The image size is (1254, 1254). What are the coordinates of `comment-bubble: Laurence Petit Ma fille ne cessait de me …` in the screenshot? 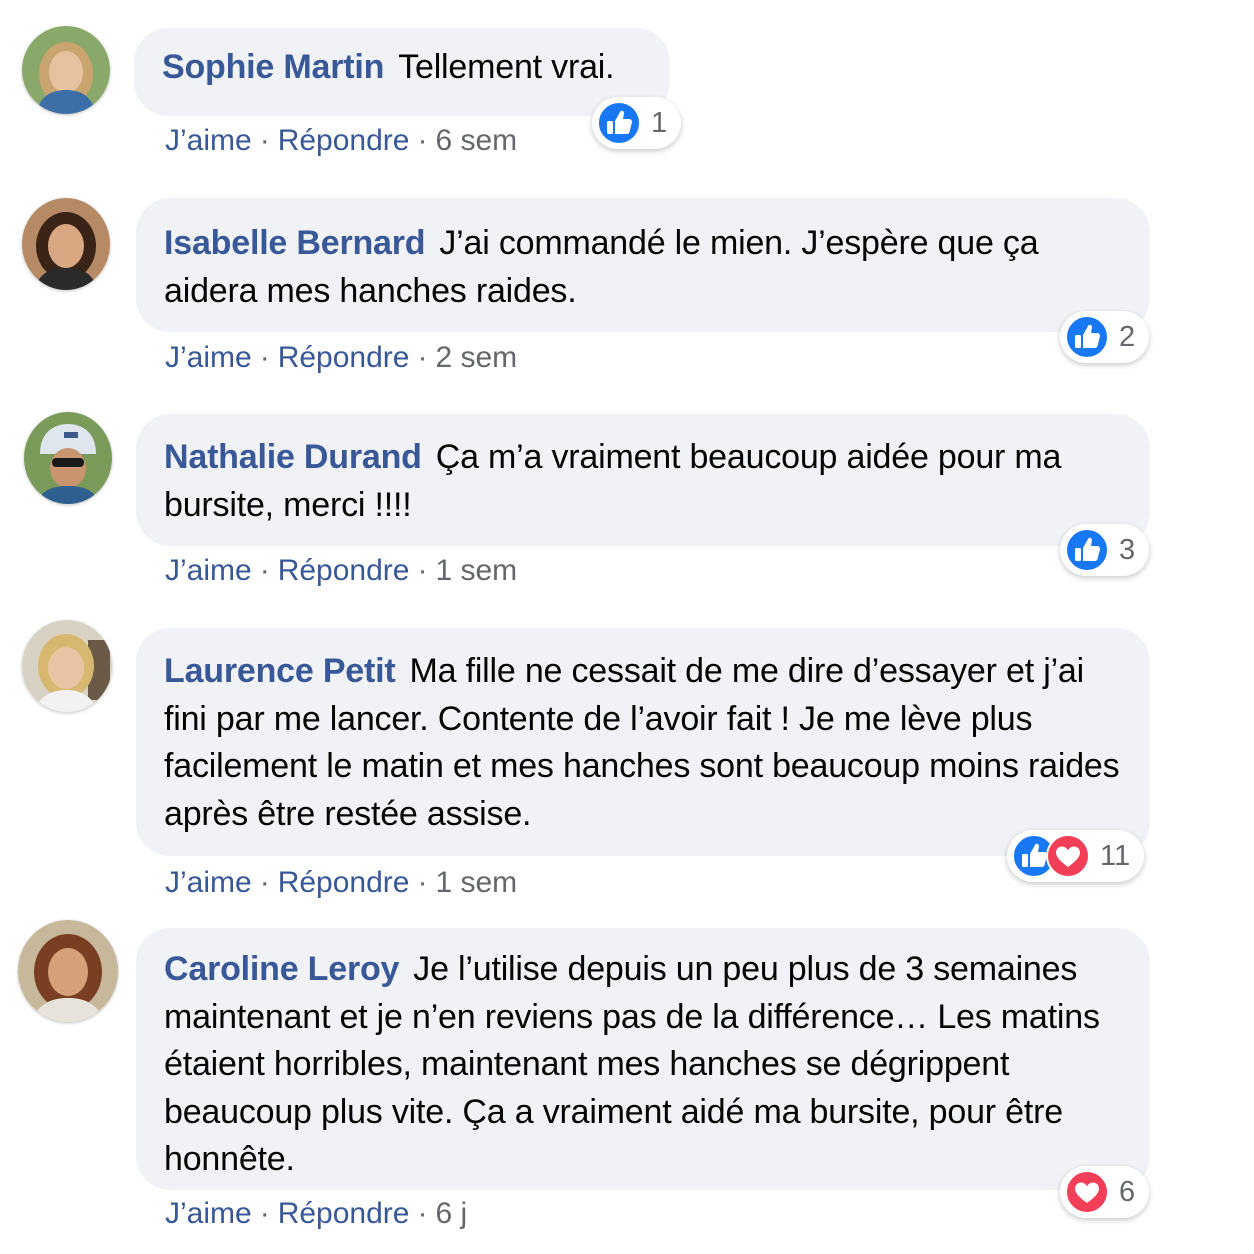 It's located at (643, 742).